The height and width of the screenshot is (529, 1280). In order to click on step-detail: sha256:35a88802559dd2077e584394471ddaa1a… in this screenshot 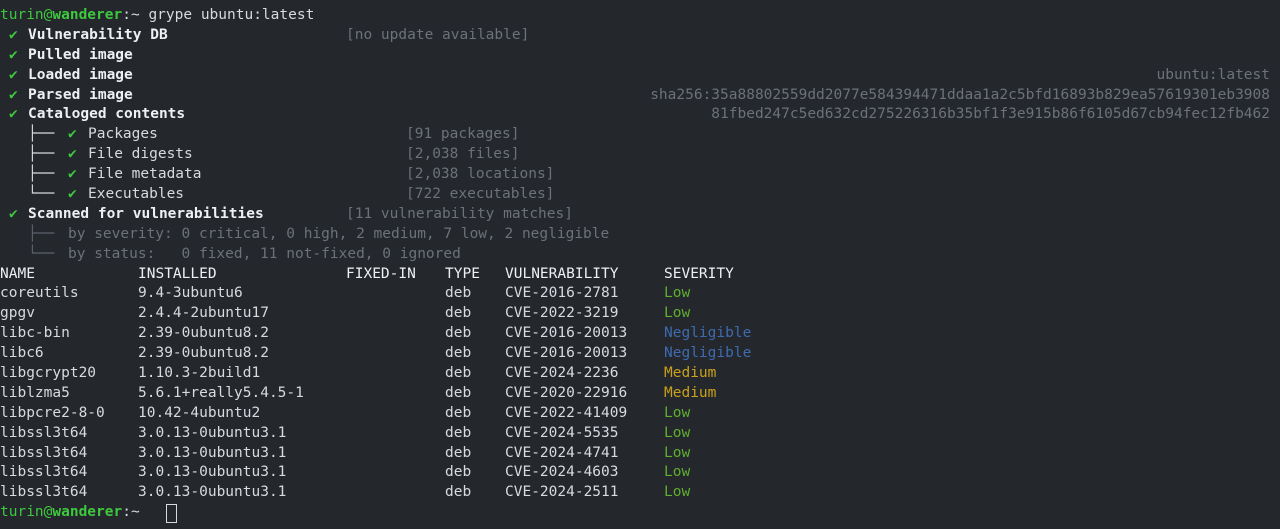, I will do `click(960, 94)`.